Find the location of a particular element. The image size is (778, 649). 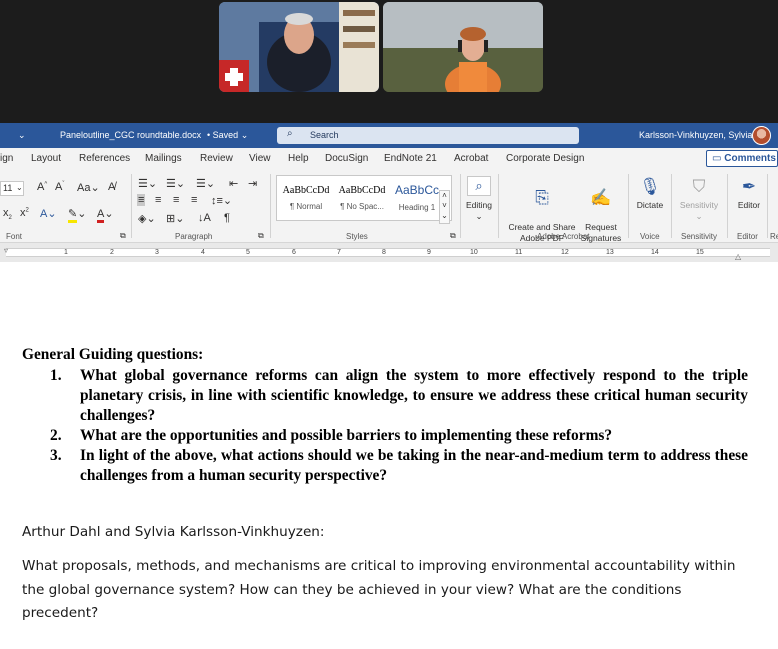

quick-access-chevron-icon: ⌄ is located at coordinates (22, 135).